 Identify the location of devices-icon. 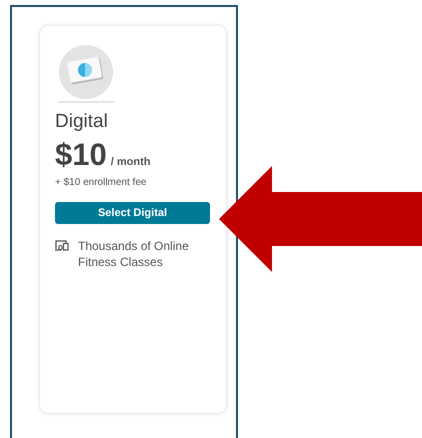
(62, 245).